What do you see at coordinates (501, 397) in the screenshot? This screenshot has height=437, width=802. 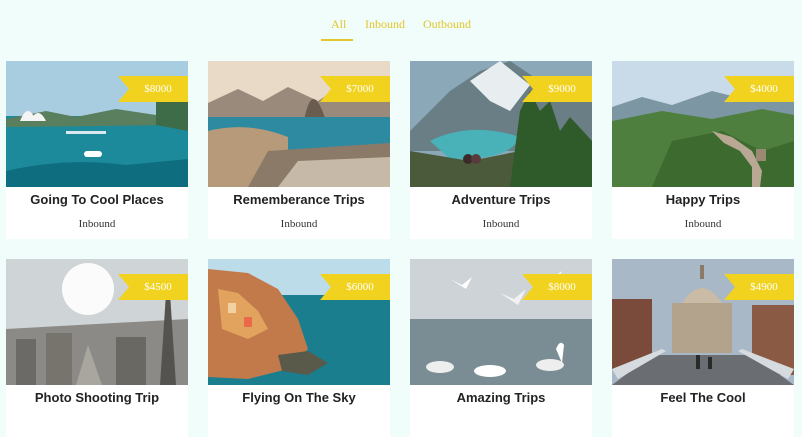 I see `card-title: Amazing Trips` at bounding box center [501, 397].